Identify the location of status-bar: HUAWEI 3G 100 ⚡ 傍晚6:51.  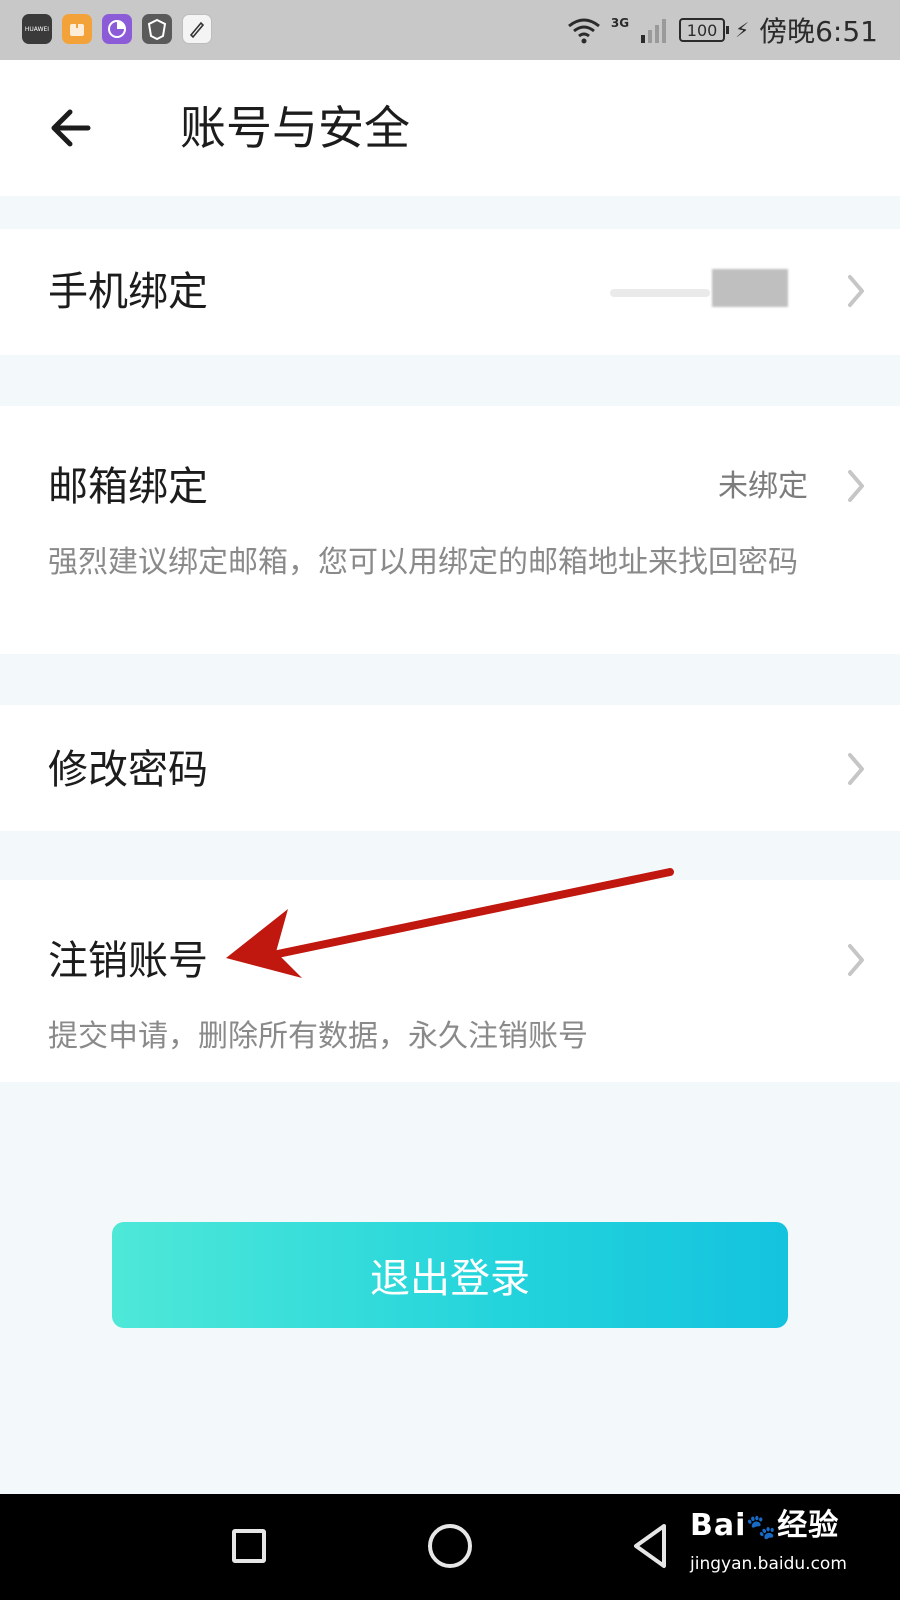
(450, 30).